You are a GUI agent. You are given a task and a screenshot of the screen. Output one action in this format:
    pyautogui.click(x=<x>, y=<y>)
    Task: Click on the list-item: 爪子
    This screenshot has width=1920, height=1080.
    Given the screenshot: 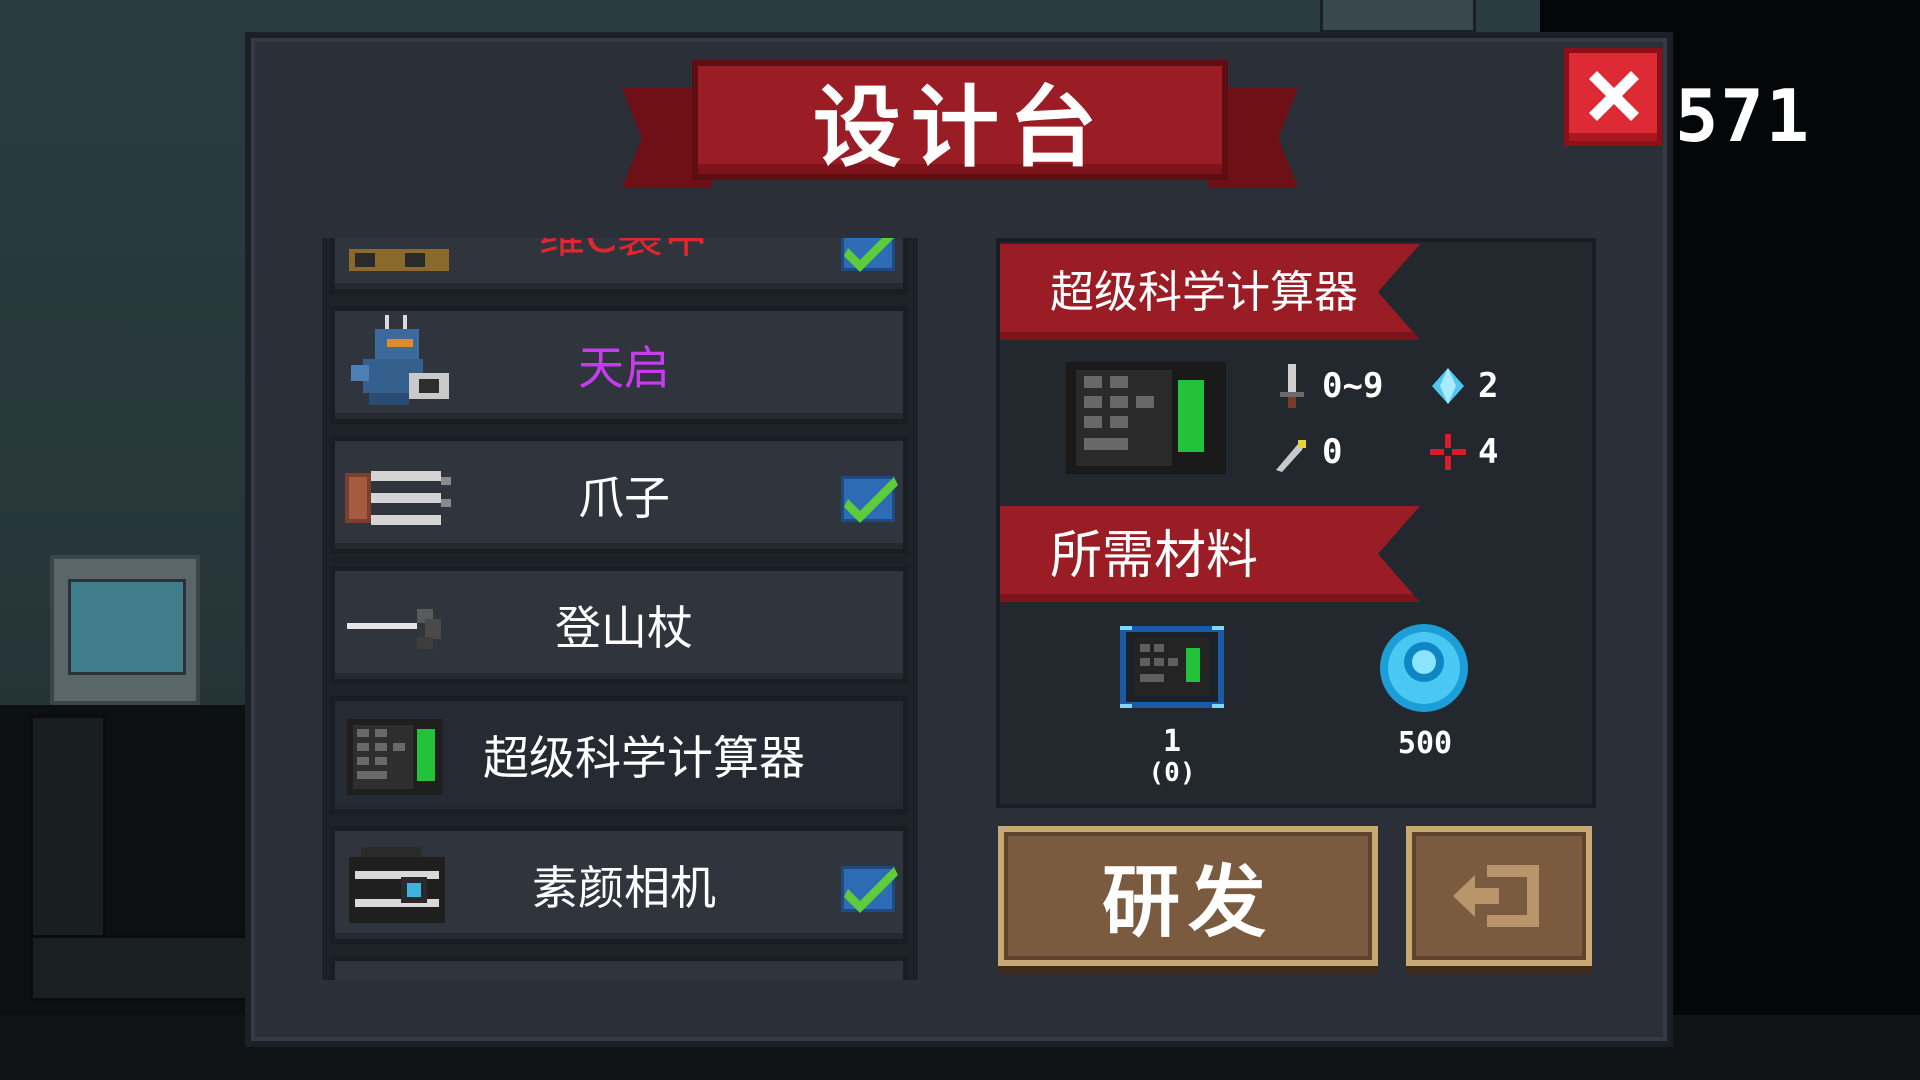 What is the action you would take?
    pyautogui.click(x=619, y=495)
    